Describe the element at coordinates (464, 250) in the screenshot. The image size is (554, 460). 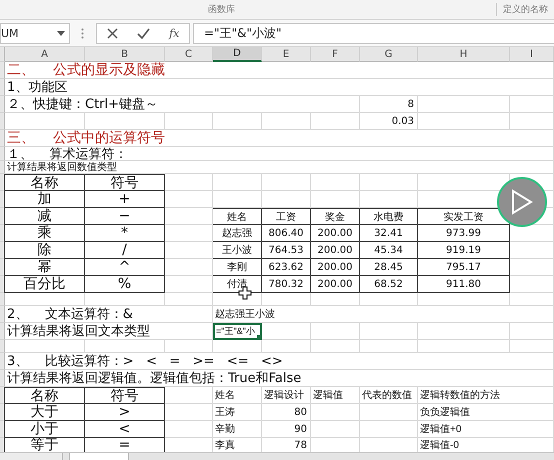
I see `table-cell: 919.19` at that location.